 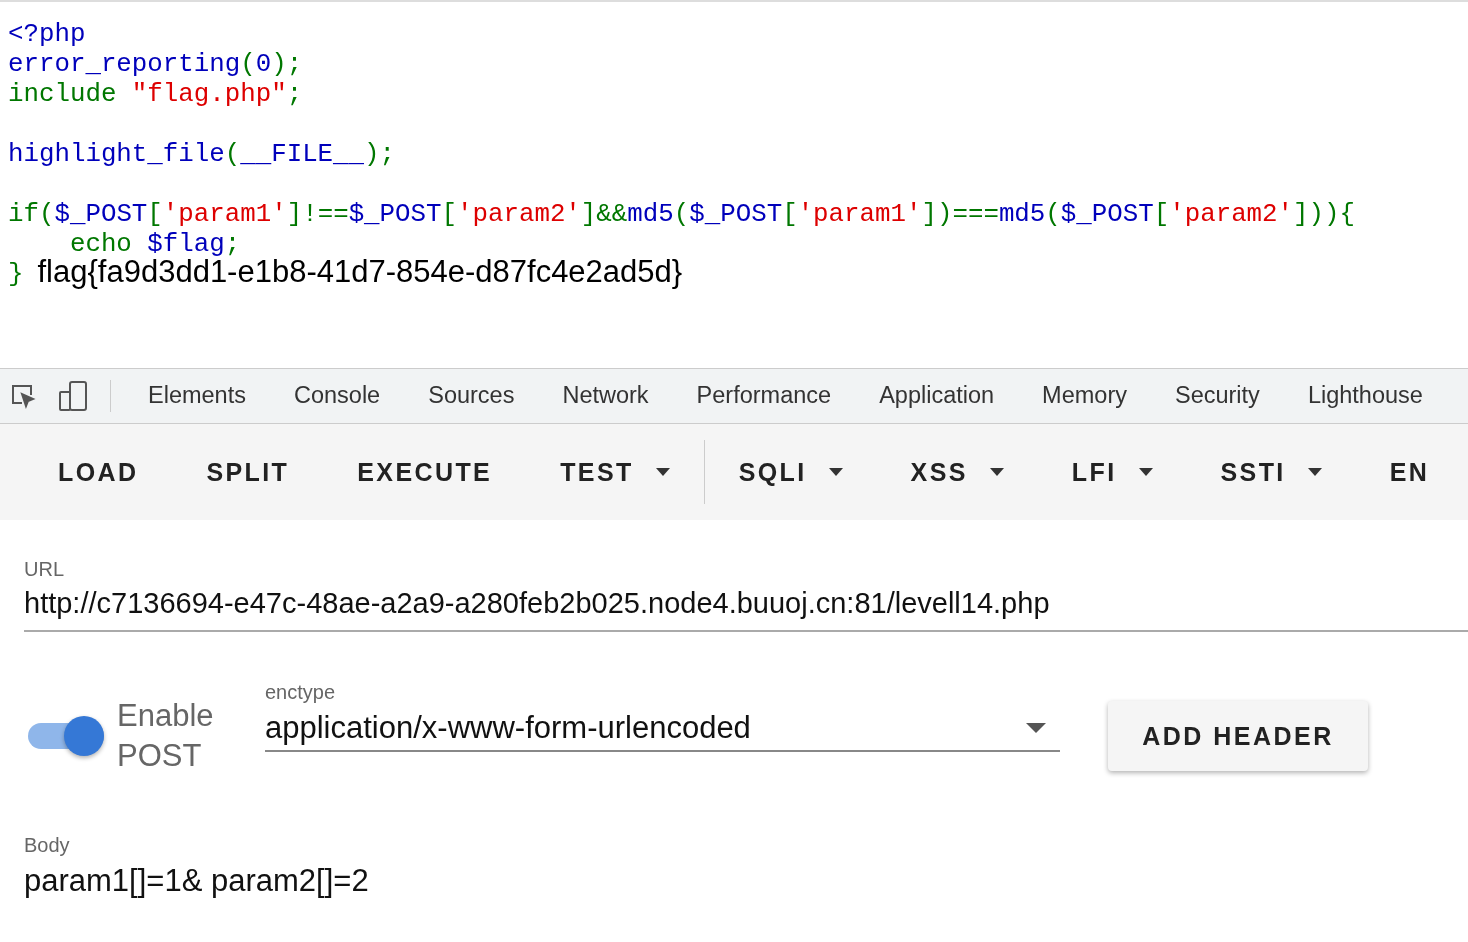 What do you see at coordinates (100, 244) in the screenshot?
I see `code-token: echo` at bounding box center [100, 244].